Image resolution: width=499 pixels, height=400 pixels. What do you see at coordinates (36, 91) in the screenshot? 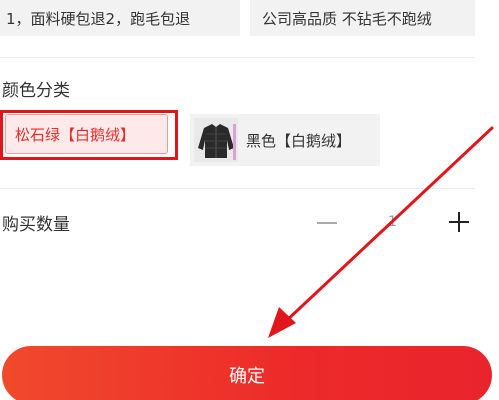
I see `color-section-label: 颜色分类` at bounding box center [36, 91].